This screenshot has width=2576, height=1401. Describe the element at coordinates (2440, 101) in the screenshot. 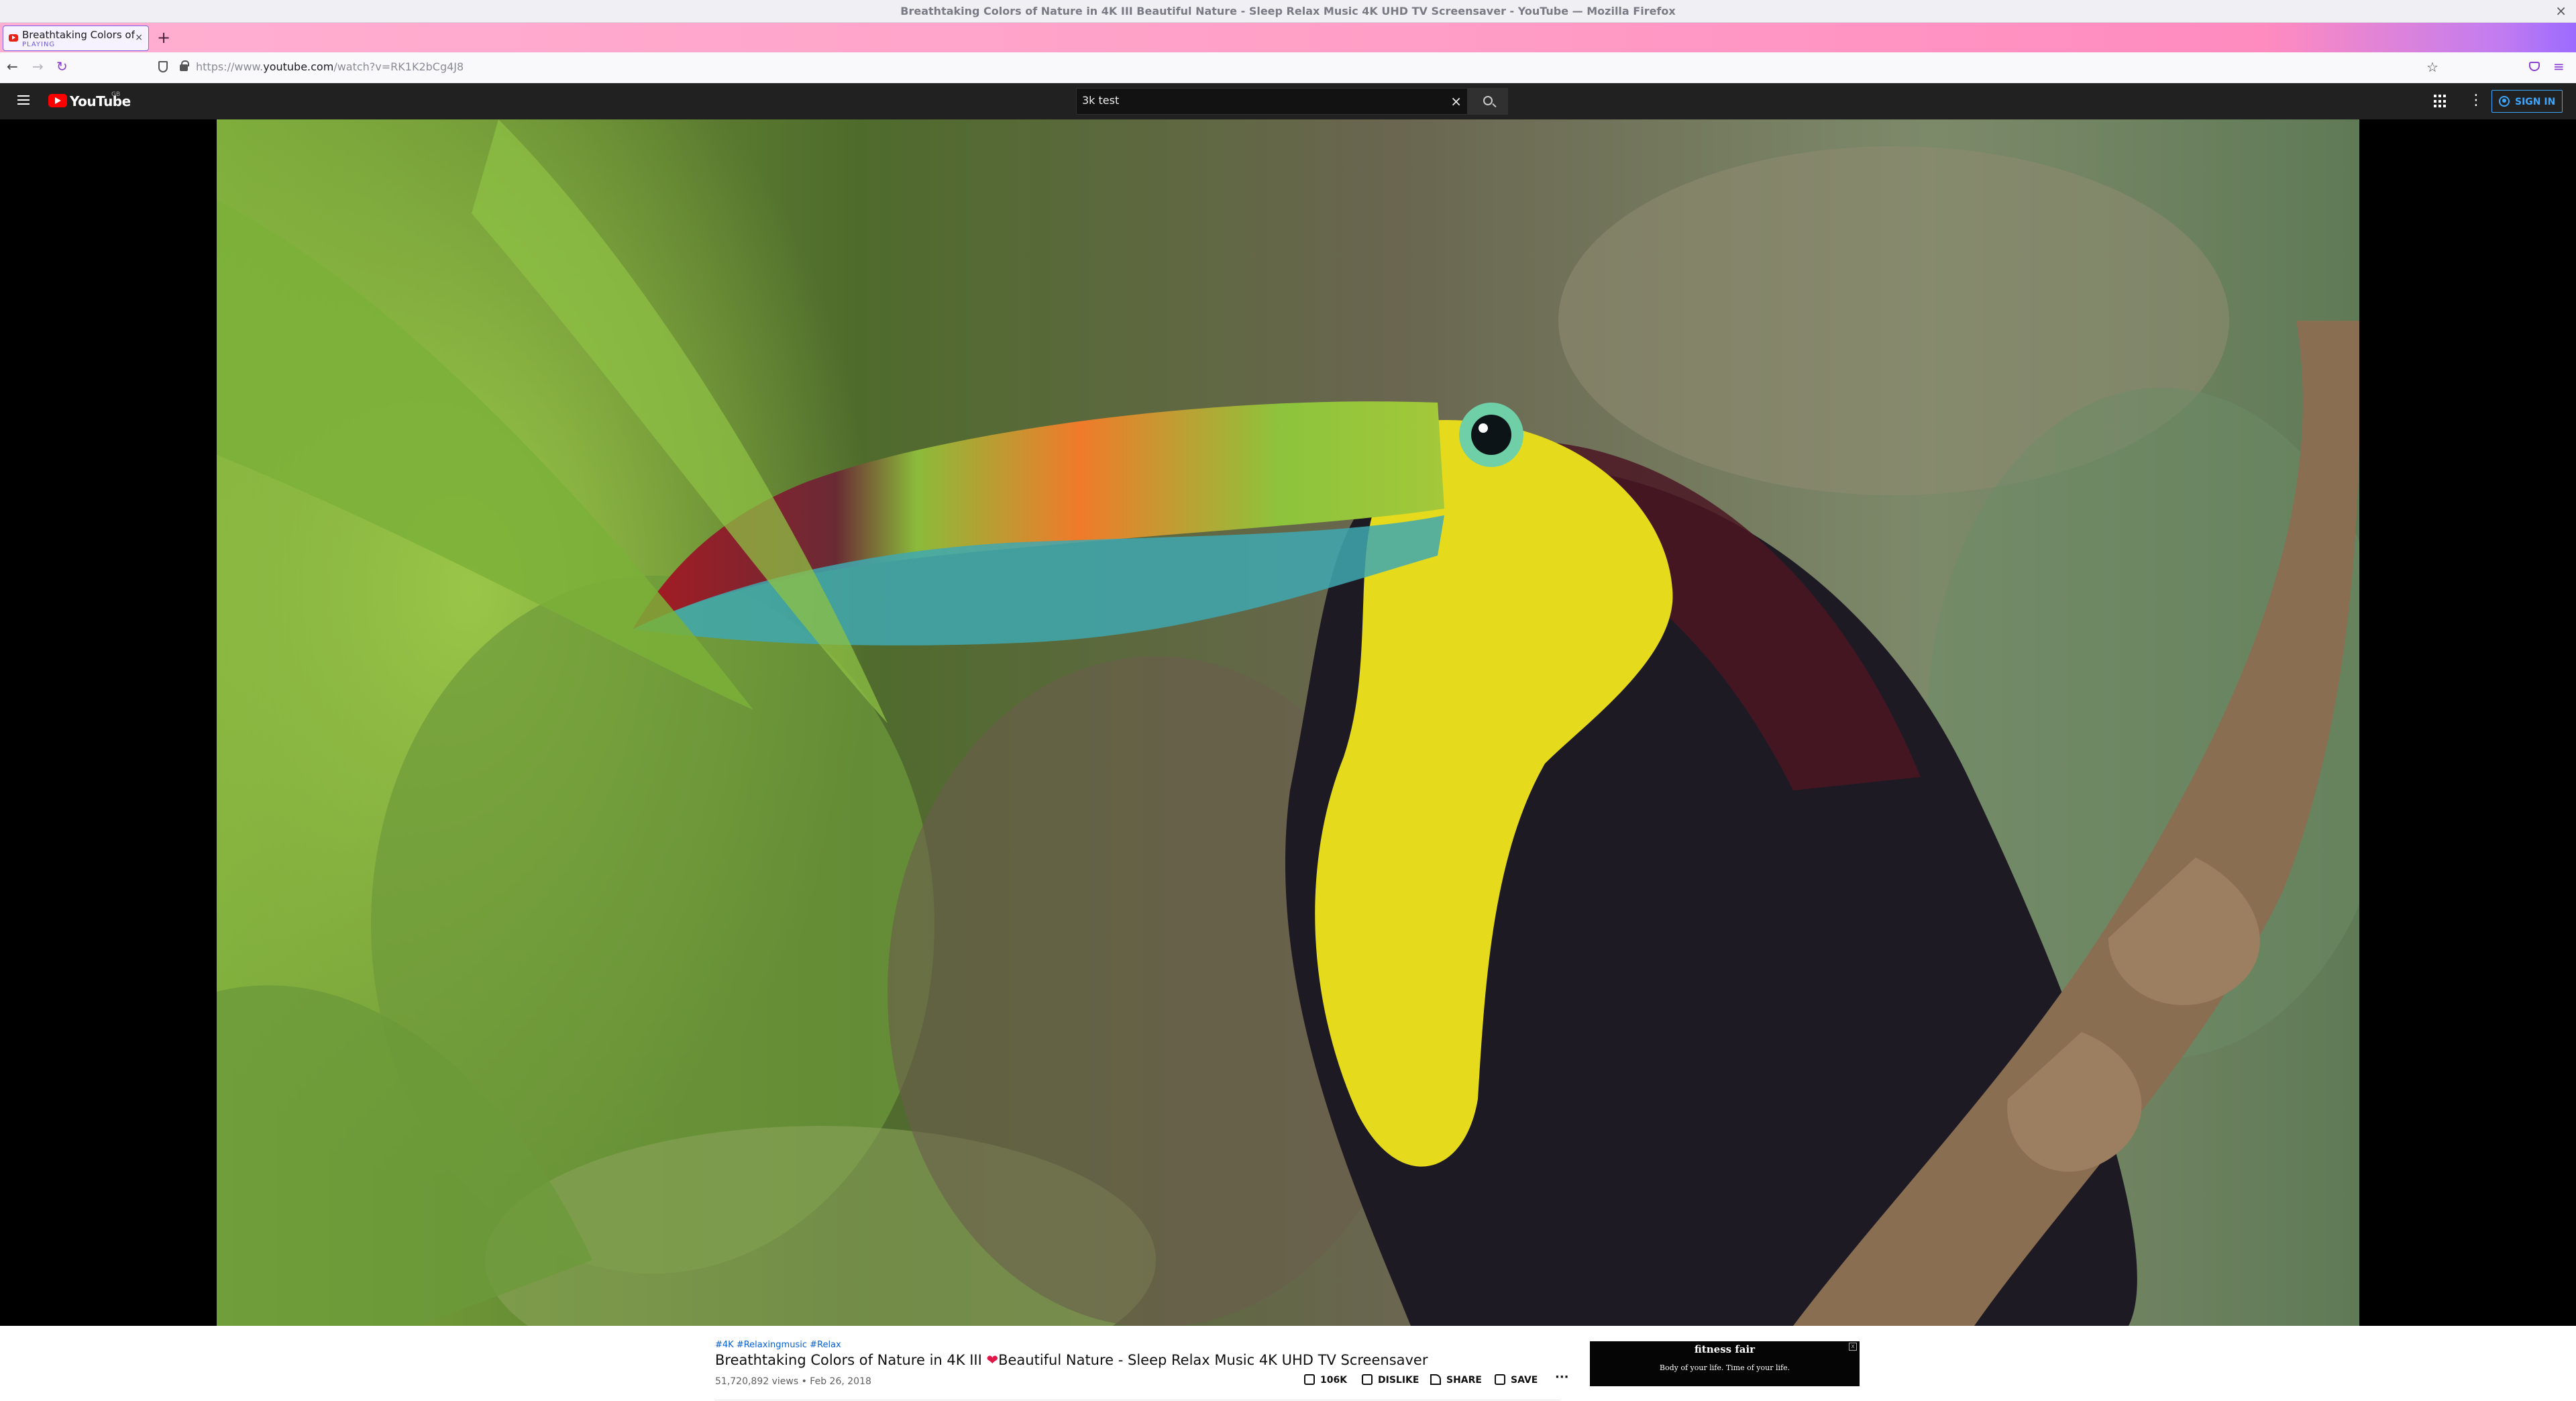

I see `apps-grid-icon` at that location.